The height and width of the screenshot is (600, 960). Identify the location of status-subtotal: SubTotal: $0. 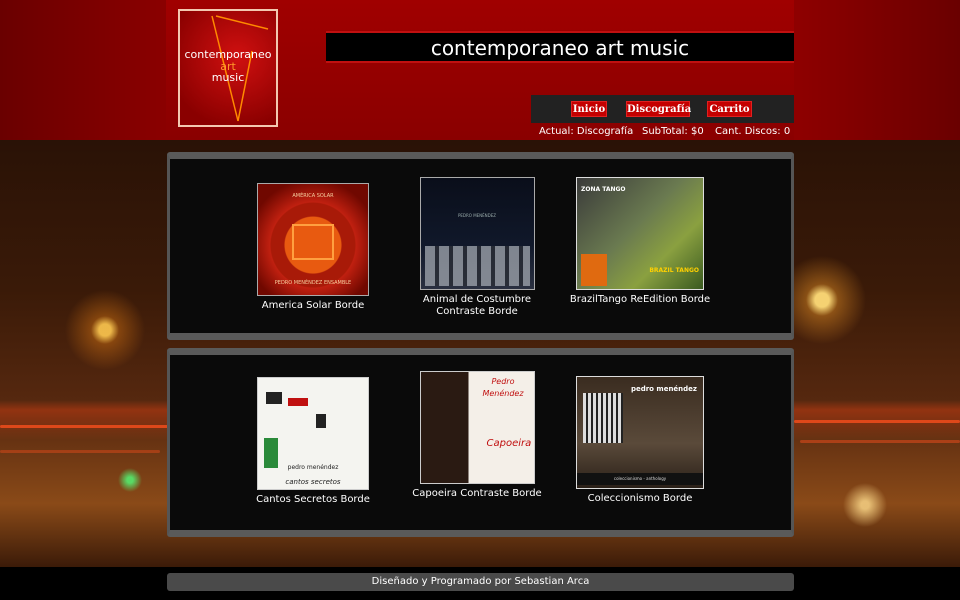
(673, 131).